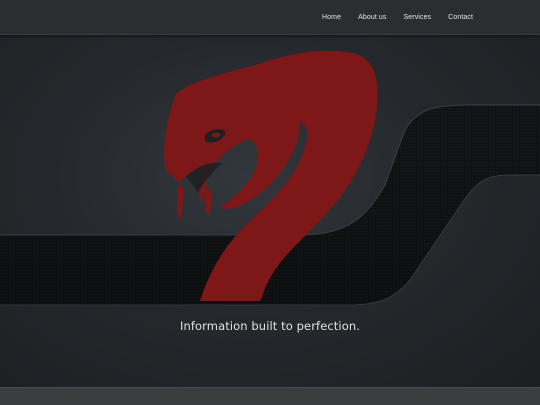 The width and height of the screenshot is (540, 405). I want to click on top-navbar: Home About us Services Contact, so click(270, 17).